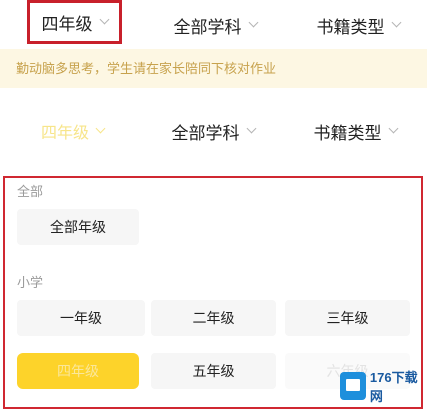  I want to click on grade-filter-expanded: 四年级, so click(72, 131).